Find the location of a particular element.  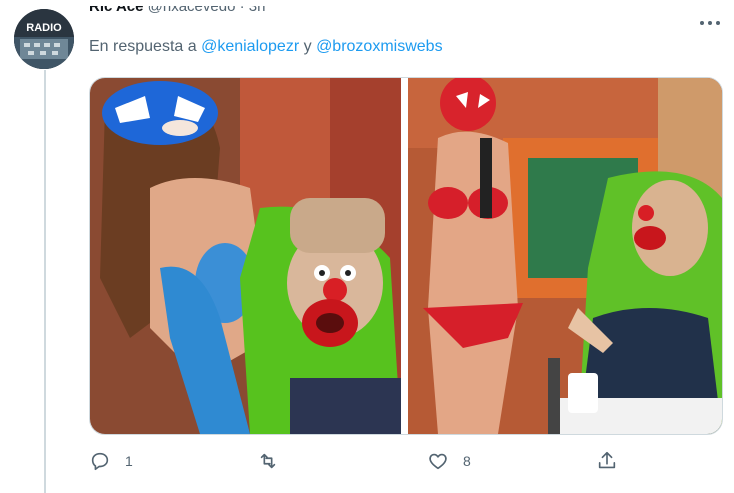

reply-count: 1 is located at coordinates (129, 461).